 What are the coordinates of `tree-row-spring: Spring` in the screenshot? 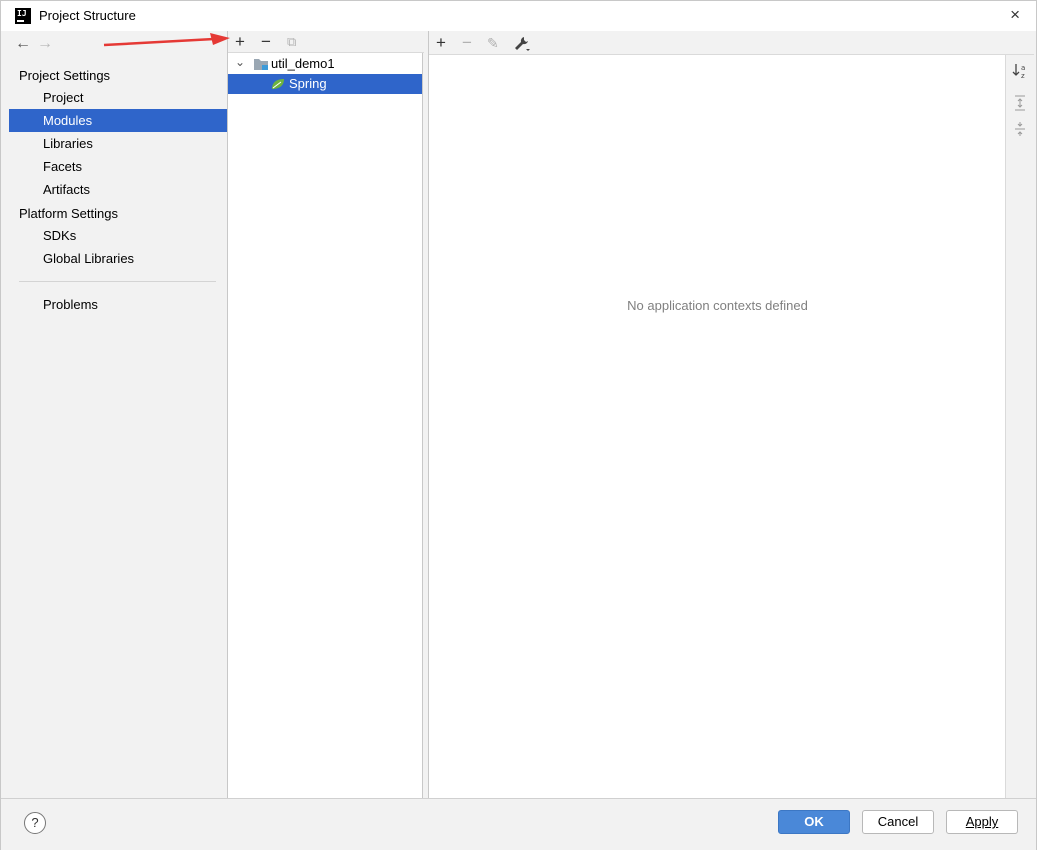 It's located at (325, 84).